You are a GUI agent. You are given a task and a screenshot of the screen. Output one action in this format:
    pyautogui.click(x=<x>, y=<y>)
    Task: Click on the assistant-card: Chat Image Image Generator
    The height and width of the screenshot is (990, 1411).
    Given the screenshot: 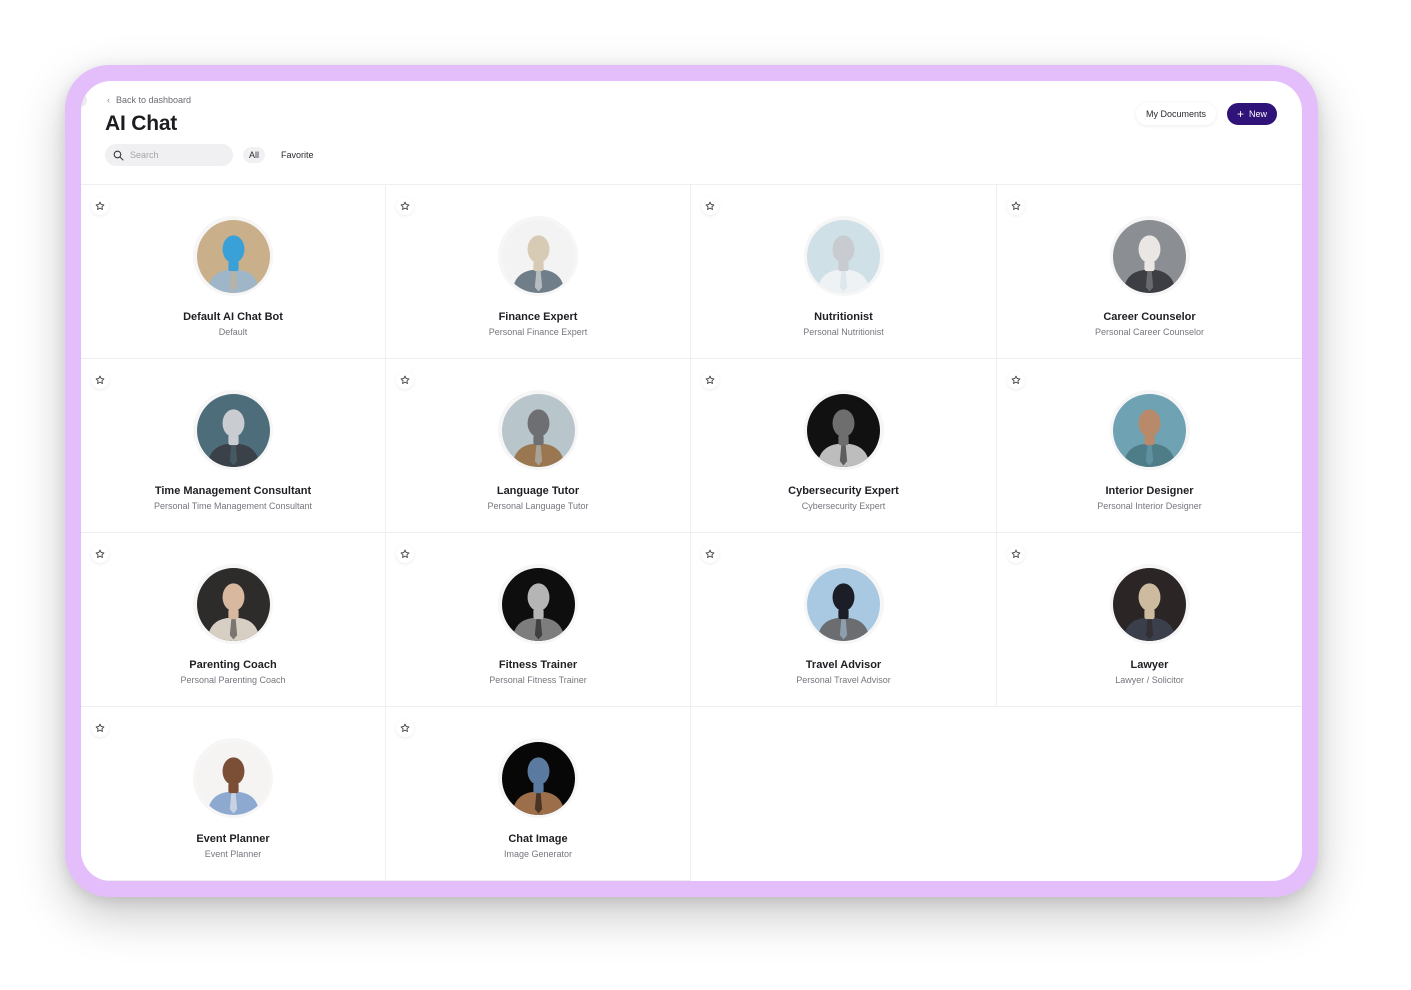 What is the action you would take?
    pyautogui.click(x=538, y=794)
    